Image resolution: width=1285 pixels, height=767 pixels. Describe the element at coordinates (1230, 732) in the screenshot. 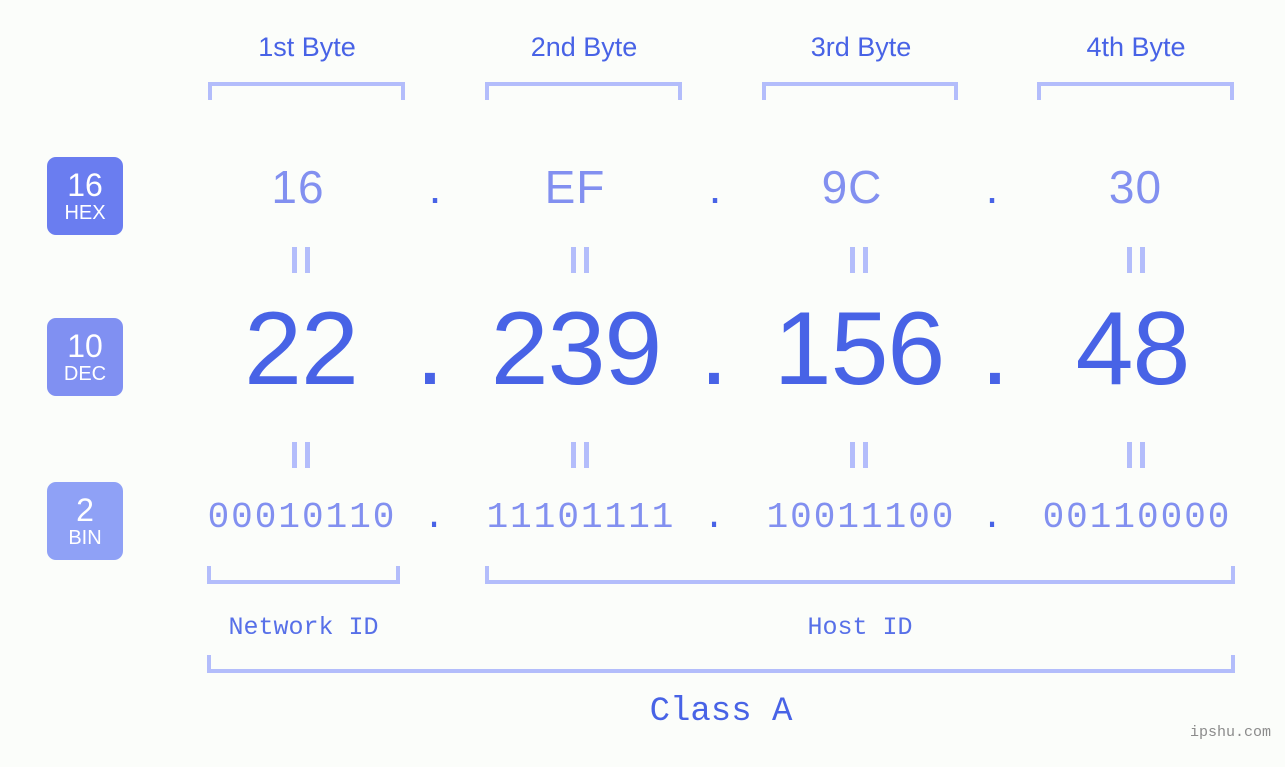

I see `site-watermark: ipshu.com` at that location.